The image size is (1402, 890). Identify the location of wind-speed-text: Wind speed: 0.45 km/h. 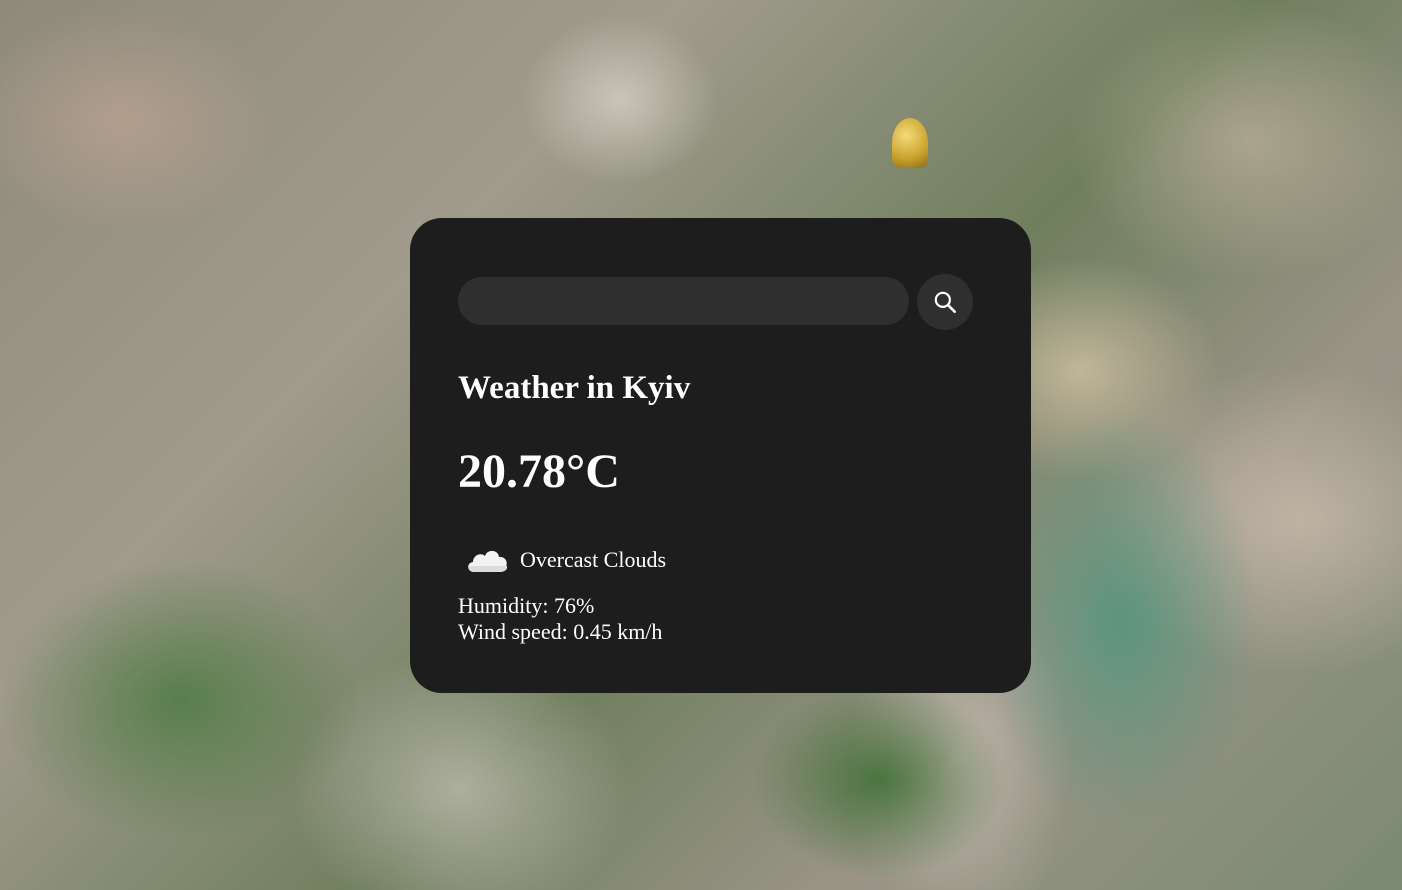
(560, 631).